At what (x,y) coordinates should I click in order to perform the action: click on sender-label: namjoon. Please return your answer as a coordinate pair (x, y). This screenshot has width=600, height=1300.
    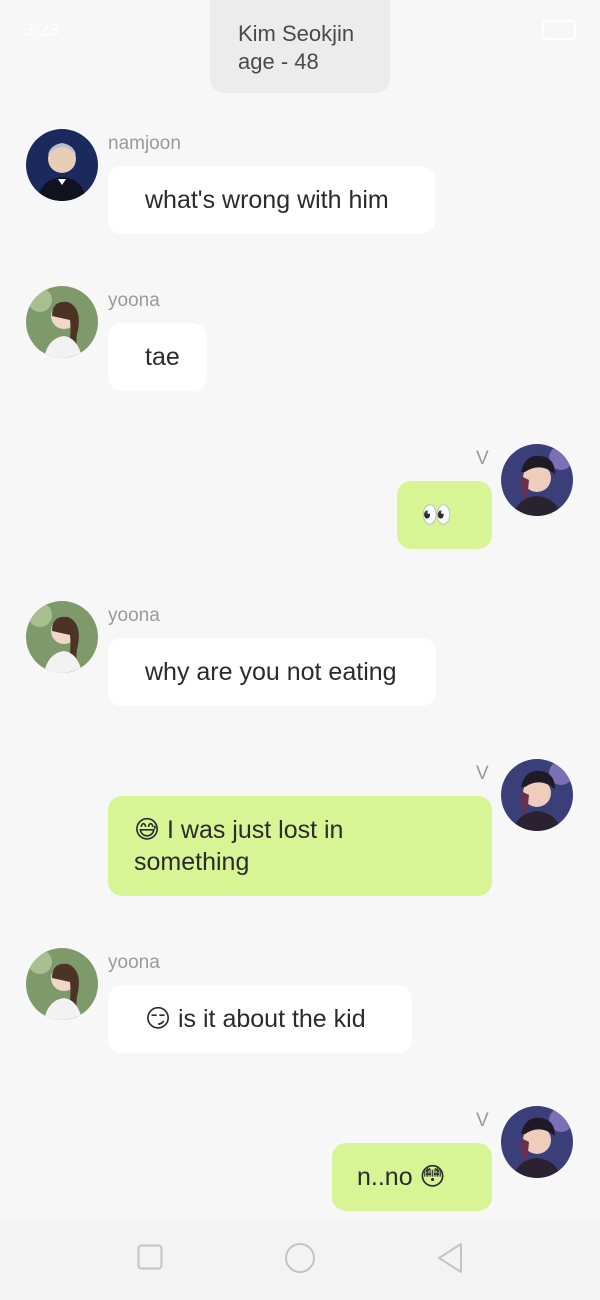
    Looking at the image, I should click on (144, 143).